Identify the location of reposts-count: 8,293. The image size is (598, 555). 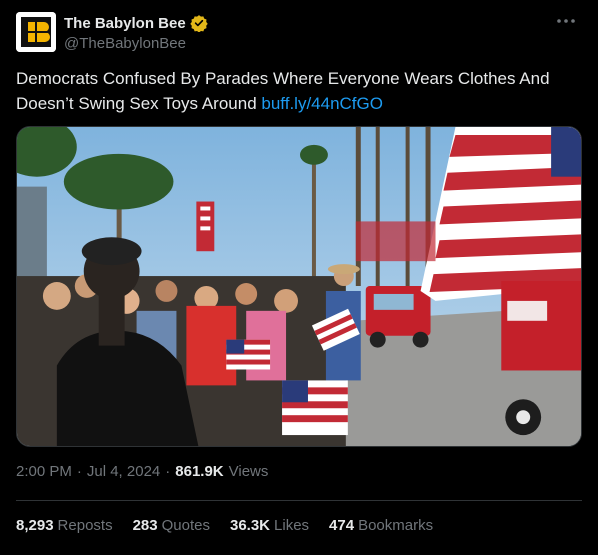
(35, 525).